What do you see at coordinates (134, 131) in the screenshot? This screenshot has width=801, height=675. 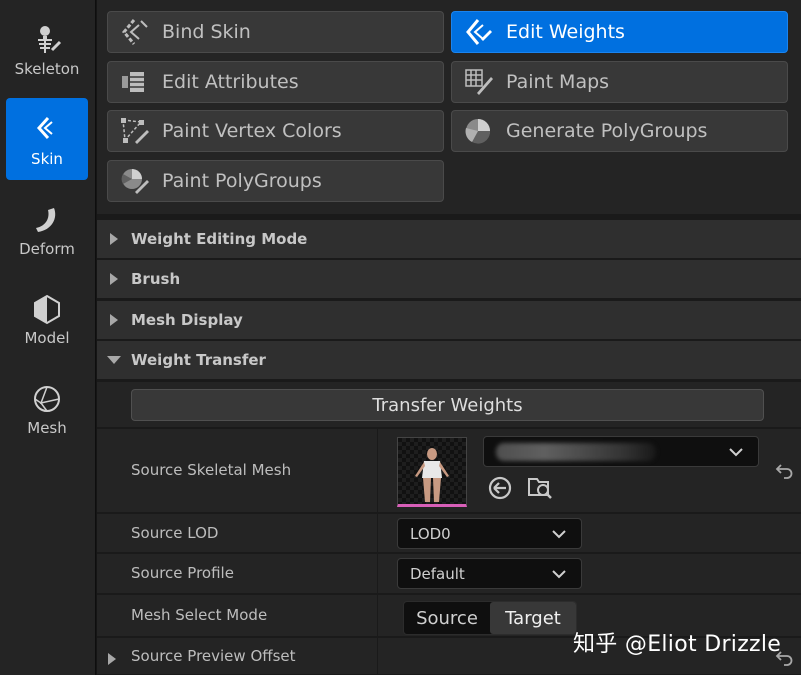 I see `paint-vertex-colors-icon` at bounding box center [134, 131].